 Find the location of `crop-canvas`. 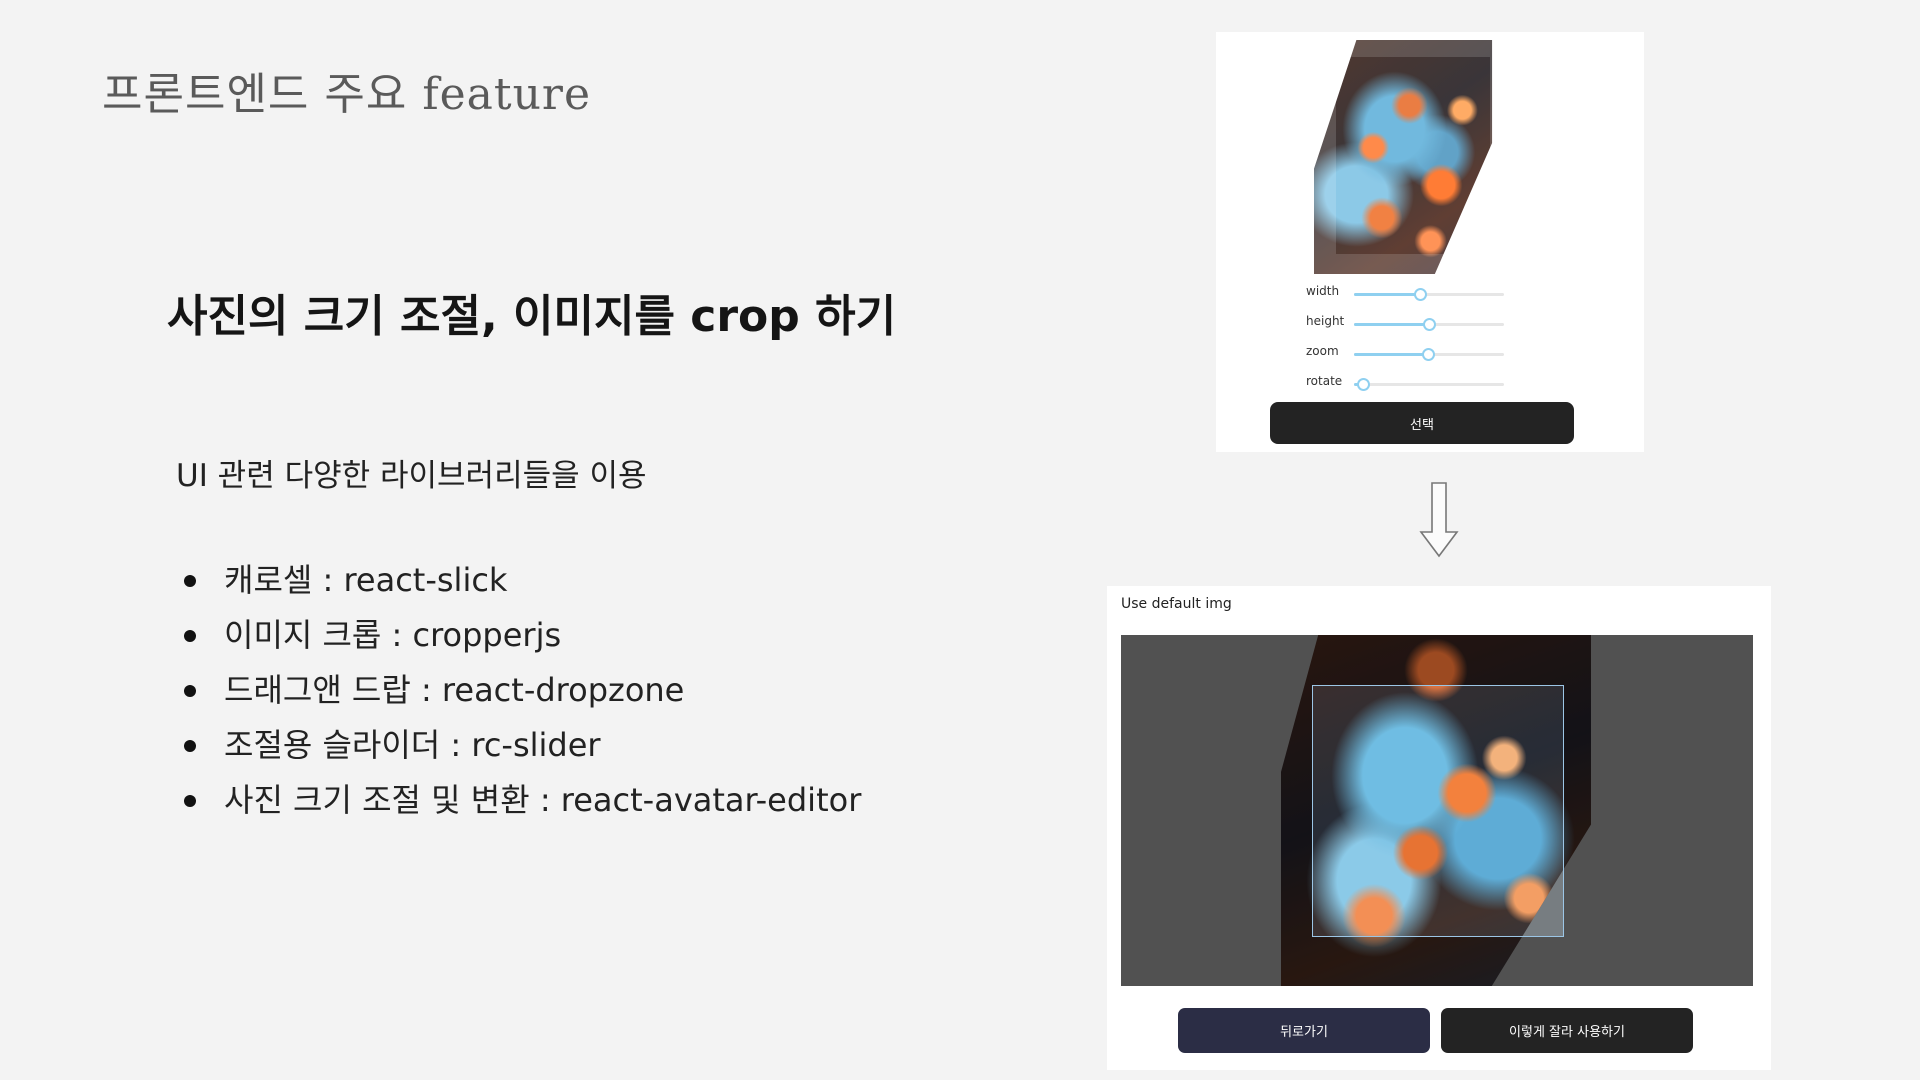

crop-canvas is located at coordinates (1437, 810).